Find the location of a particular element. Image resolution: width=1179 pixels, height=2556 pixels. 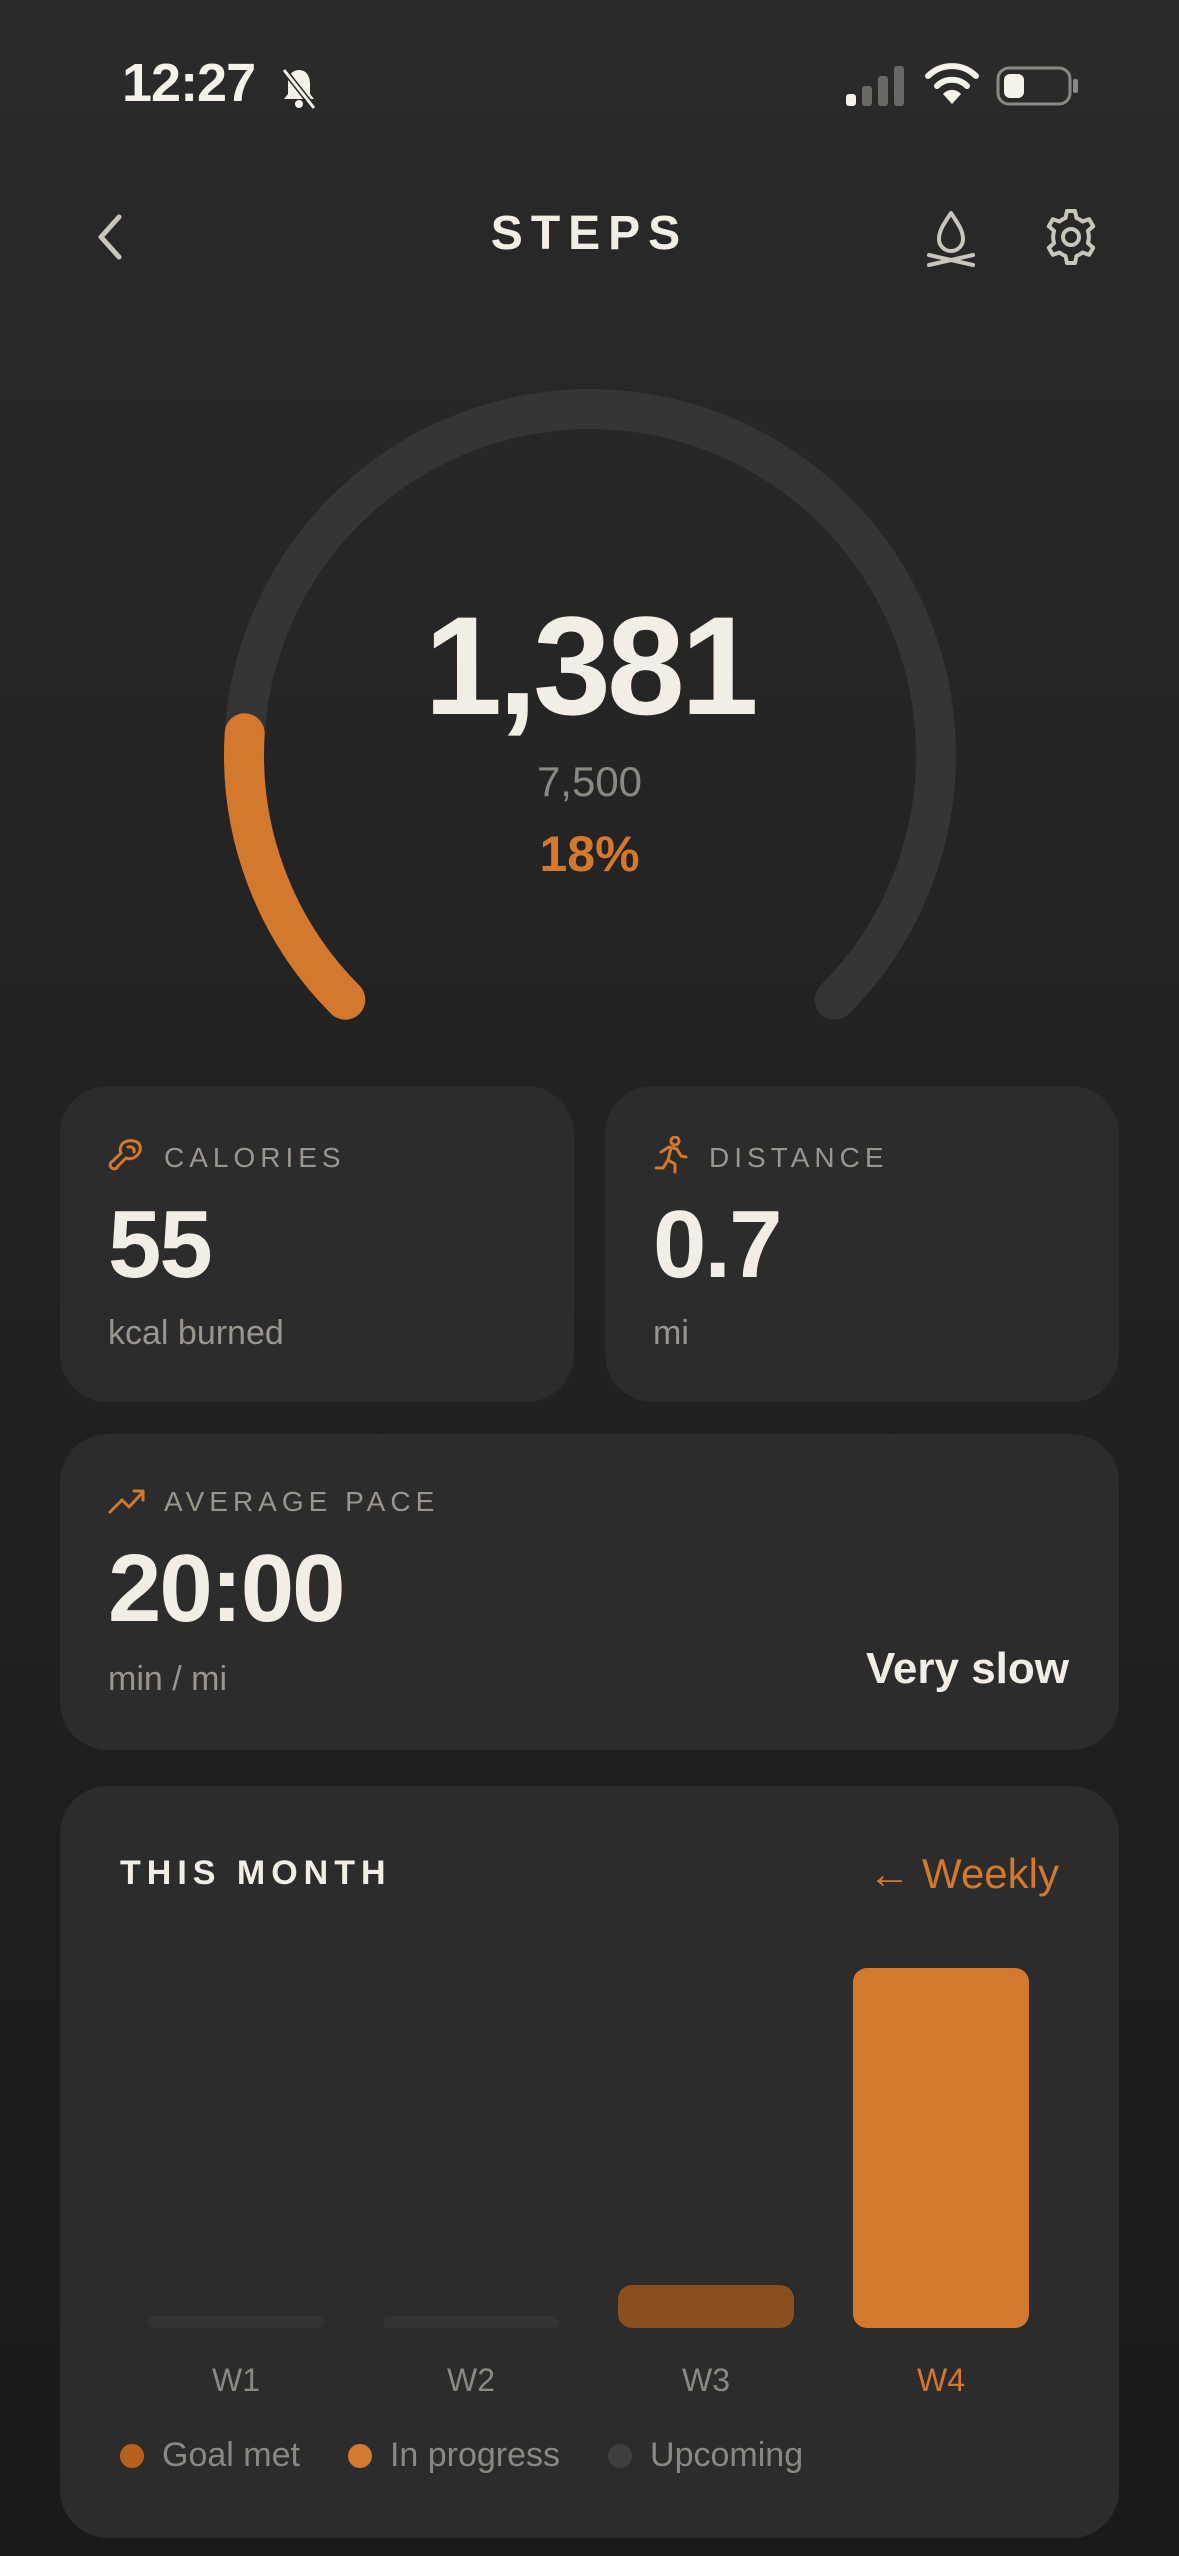

calories-unit: kcal burned is located at coordinates (196, 1333).